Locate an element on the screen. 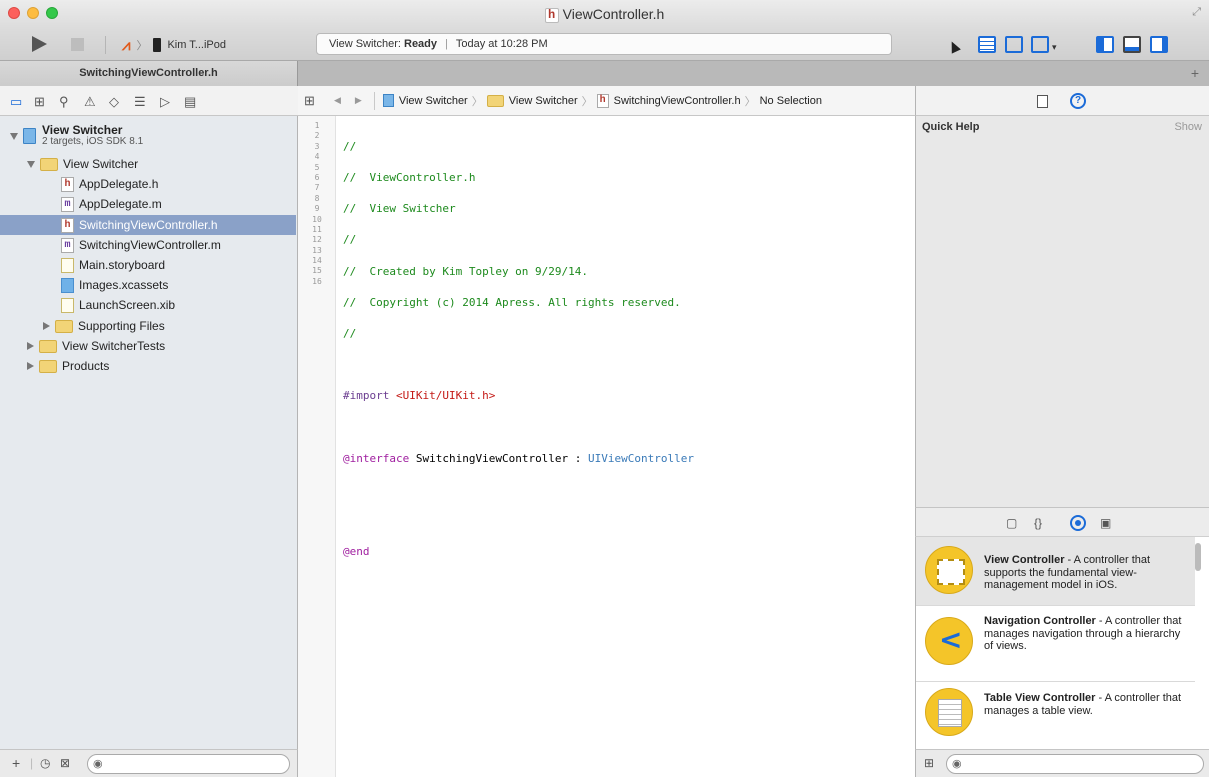 The image size is (1209, 777). quick-help-icon: ? is located at coordinates (1078, 101).